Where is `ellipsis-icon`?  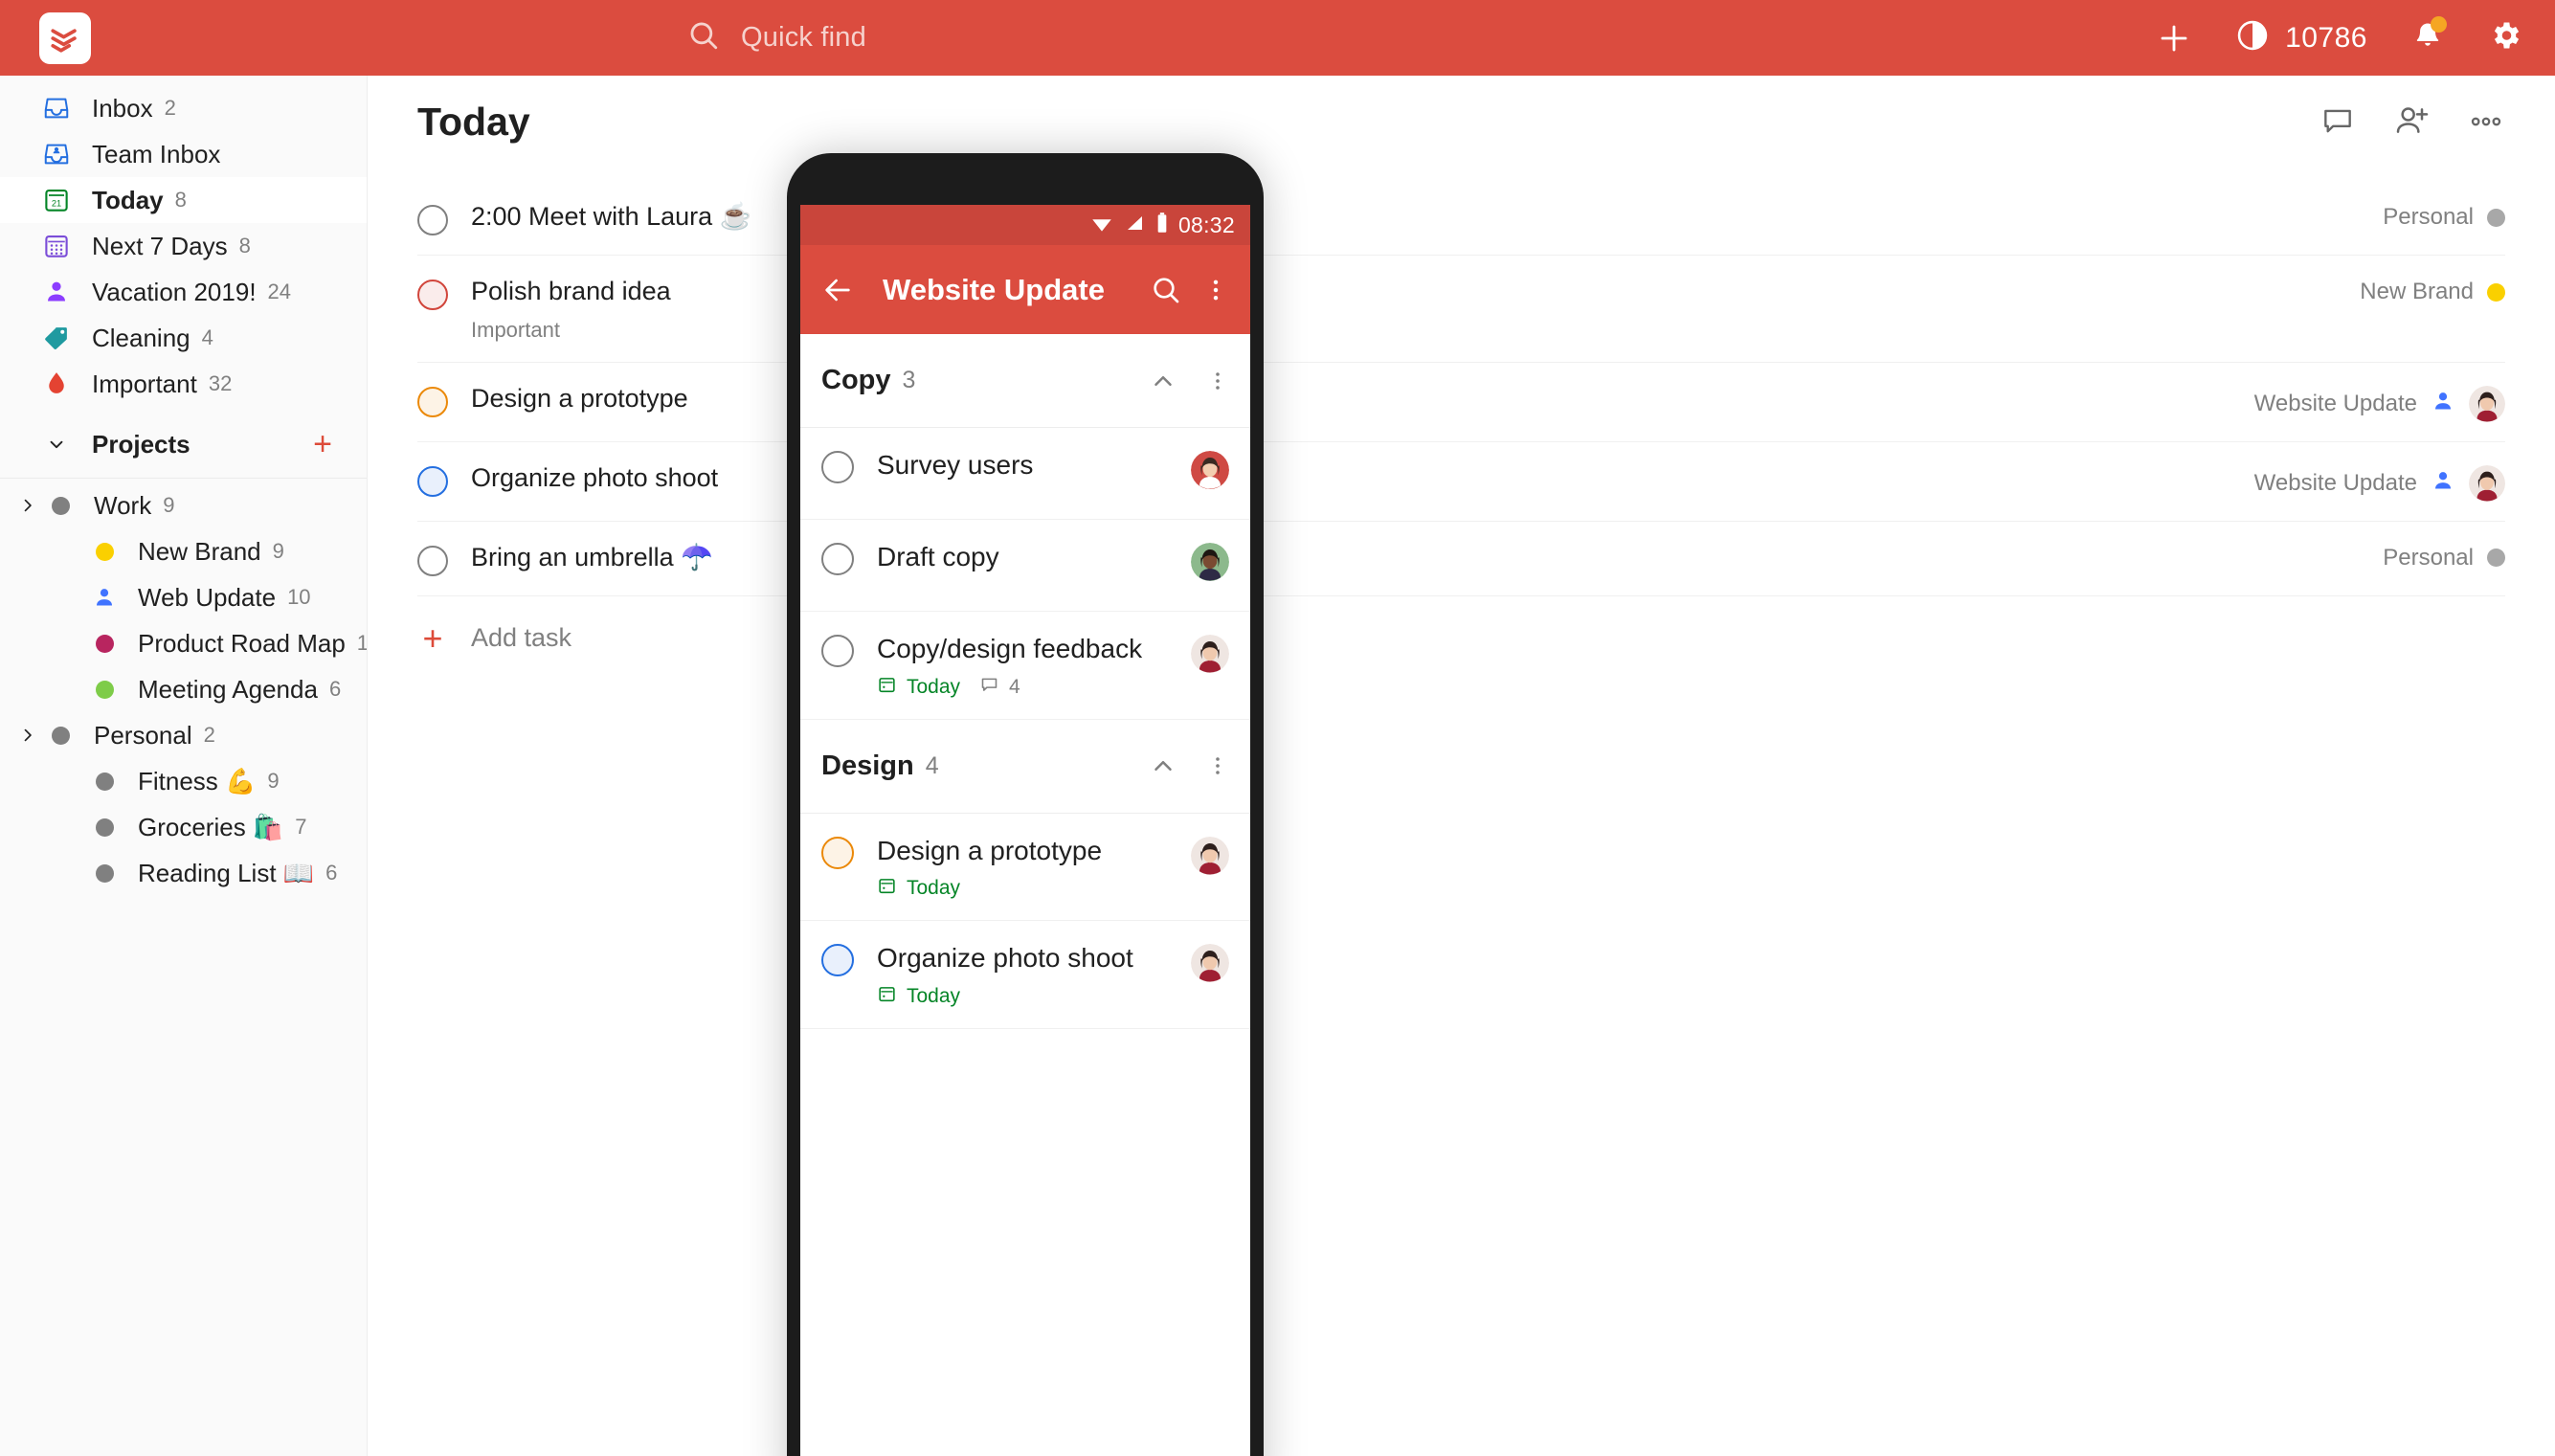
ellipsis-icon is located at coordinates (2486, 124).